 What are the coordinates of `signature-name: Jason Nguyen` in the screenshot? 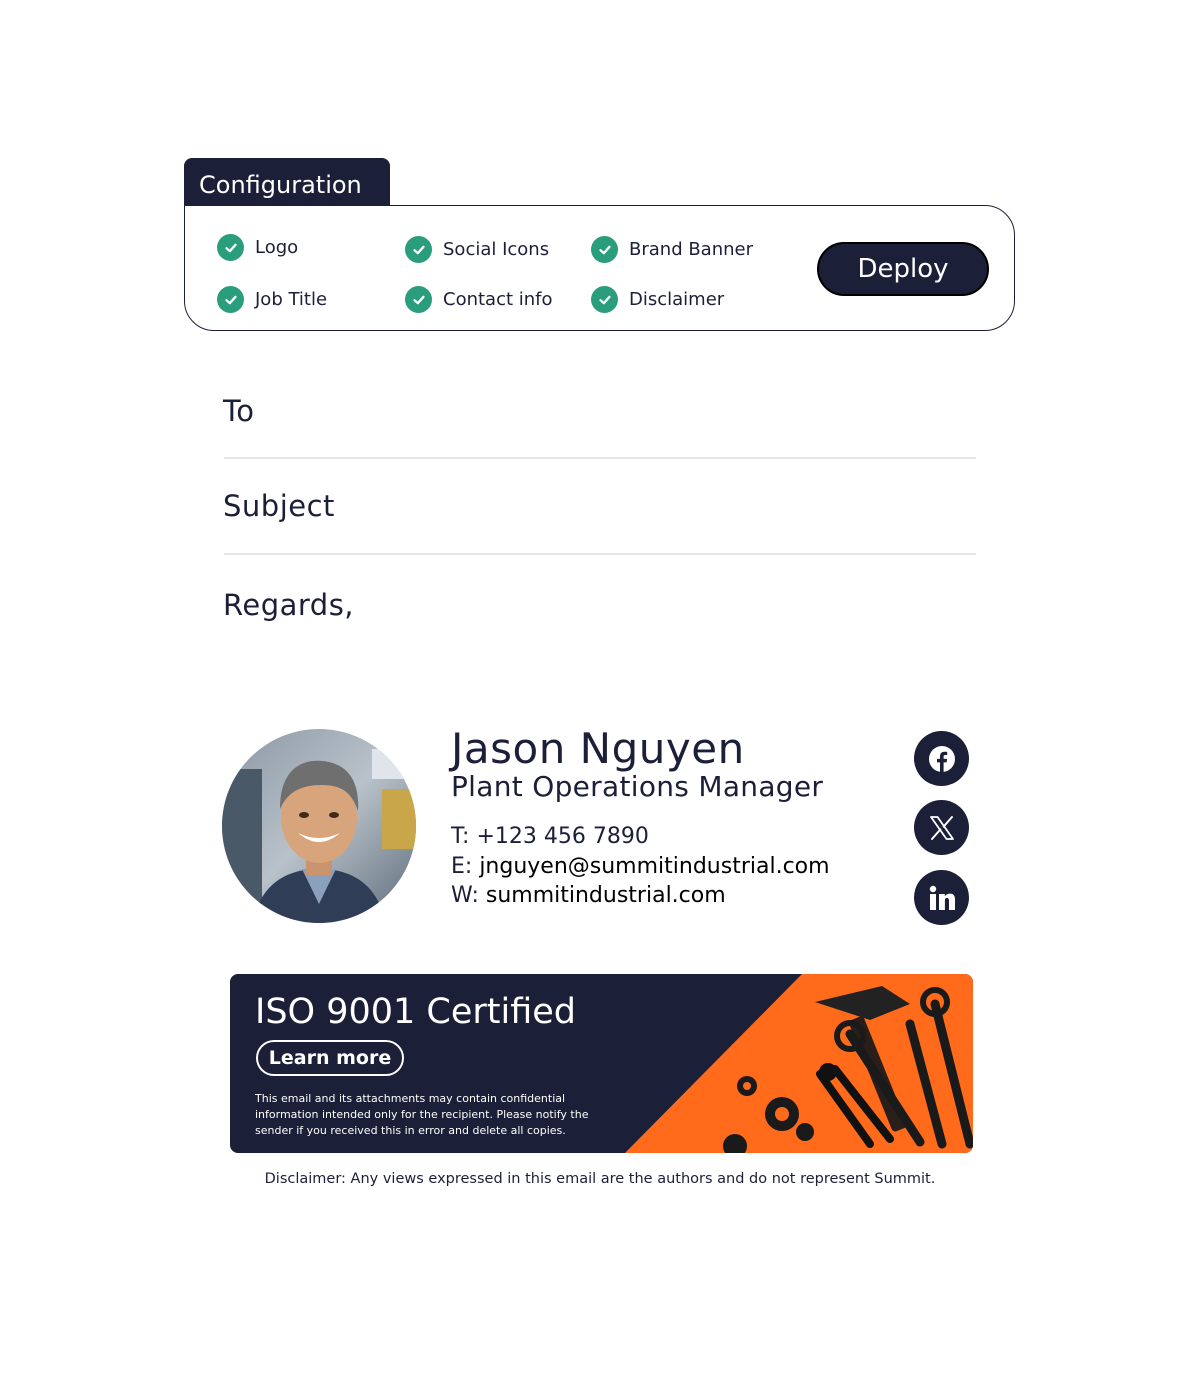 It's located at (598, 748).